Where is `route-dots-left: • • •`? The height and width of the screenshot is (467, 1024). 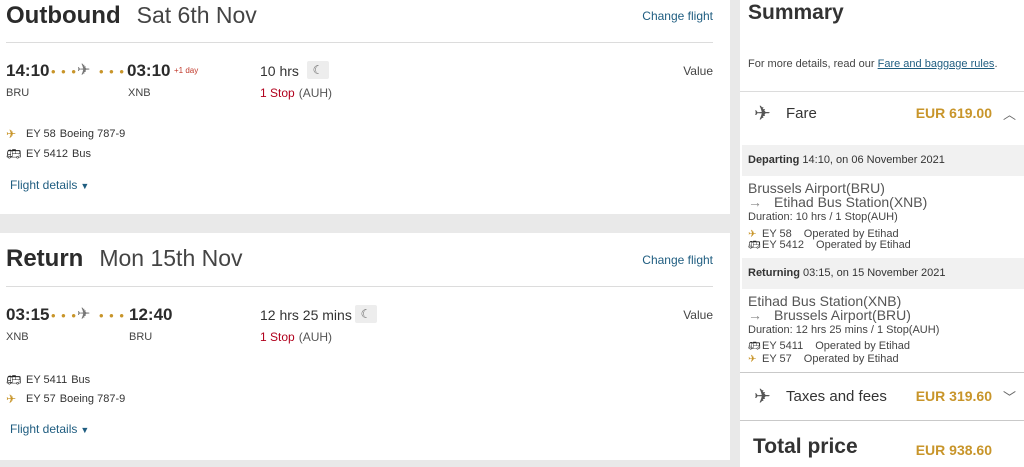 route-dots-left: • • • is located at coordinates (64, 315).